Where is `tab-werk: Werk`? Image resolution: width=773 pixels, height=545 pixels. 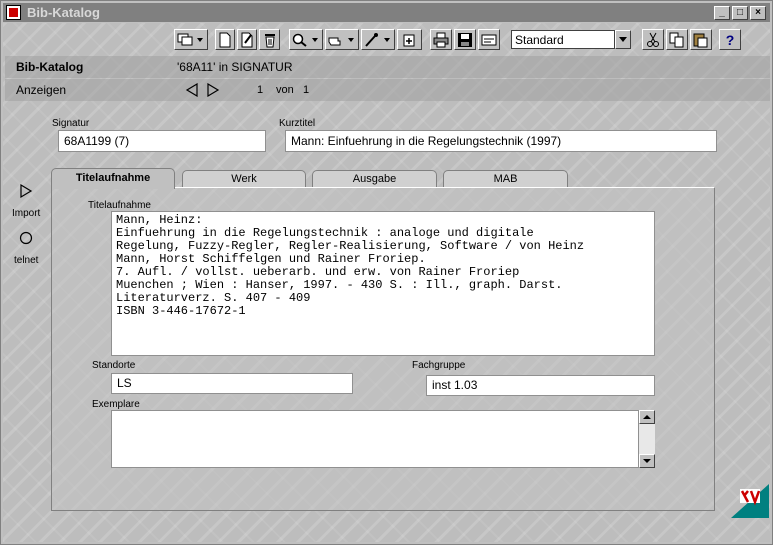 tab-werk: Werk is located at coordinates (244, 179).